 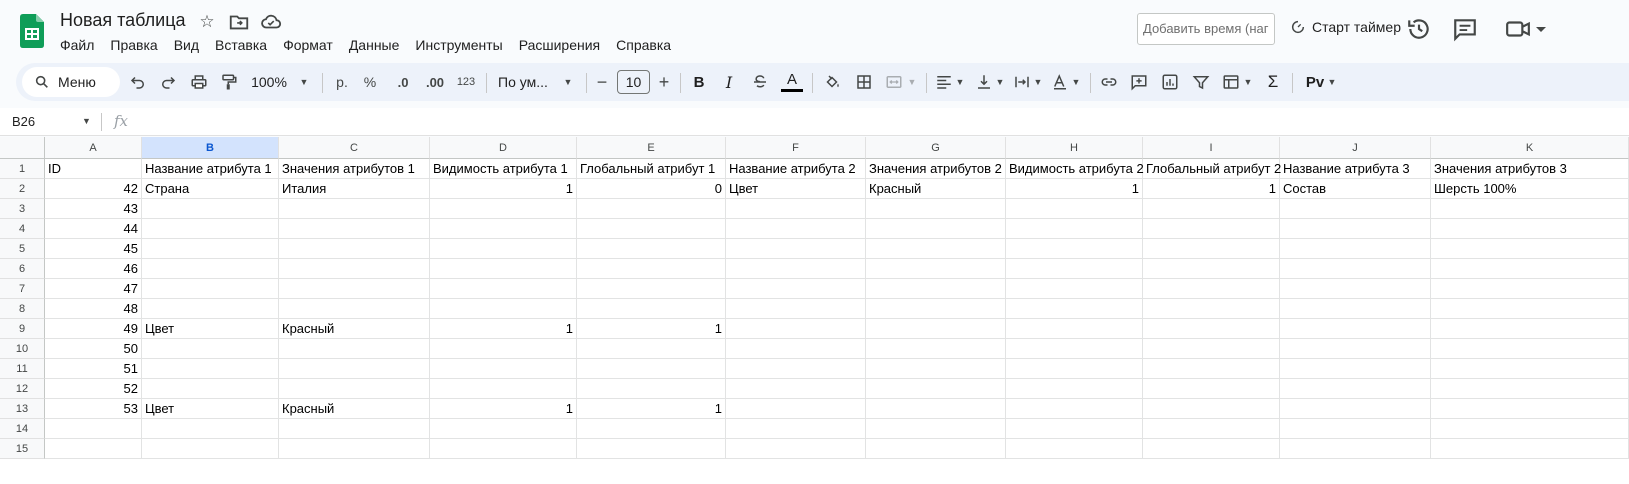 I want to click on cell-k1: Значения атрибутов 3, so click(x=1530, y=169).